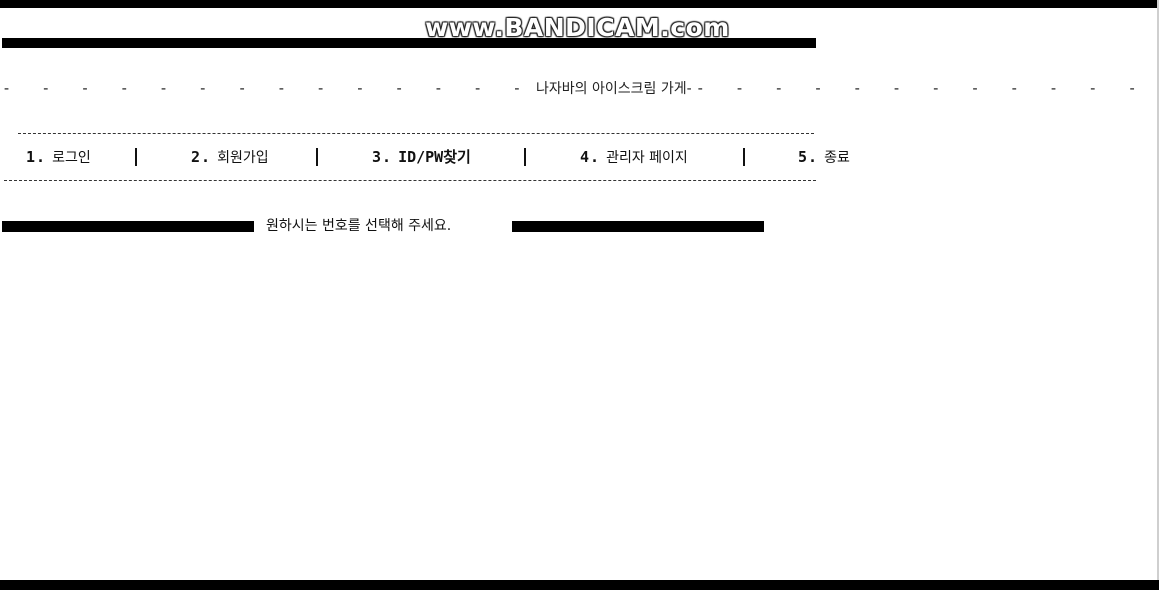 The height and width of the screenshot is (590, 1159). I want to click on menu-item-find-id-pw: 3. ID/PW찾기, so click(421, 157).